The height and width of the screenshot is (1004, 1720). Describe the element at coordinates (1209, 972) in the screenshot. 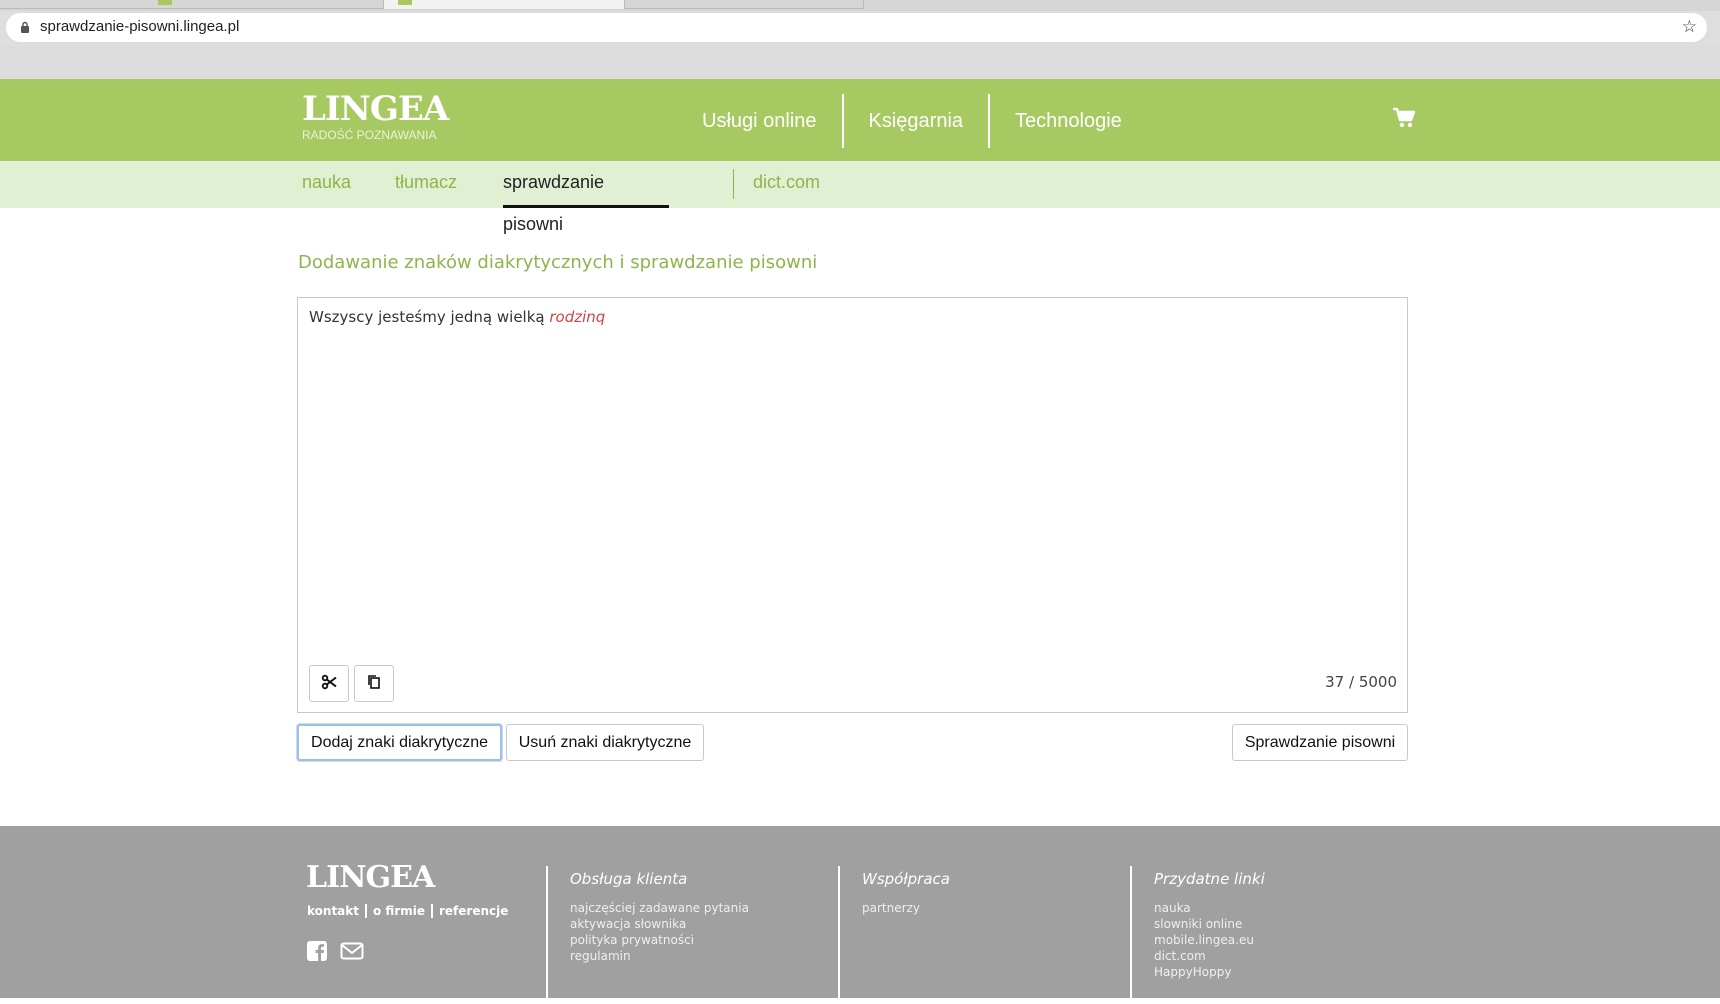

I see `footer-link-happyhoppy: HappyHoppy` at that location.